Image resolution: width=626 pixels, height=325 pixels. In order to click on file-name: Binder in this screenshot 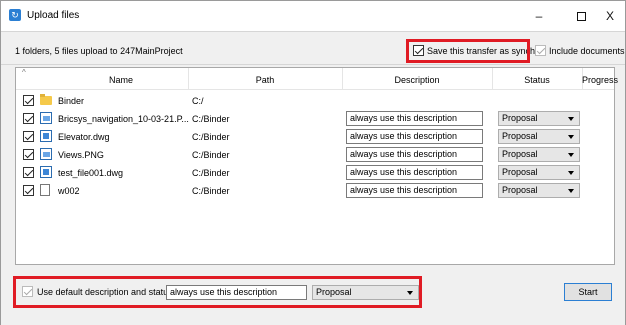, I will do `click(71, 101)`.